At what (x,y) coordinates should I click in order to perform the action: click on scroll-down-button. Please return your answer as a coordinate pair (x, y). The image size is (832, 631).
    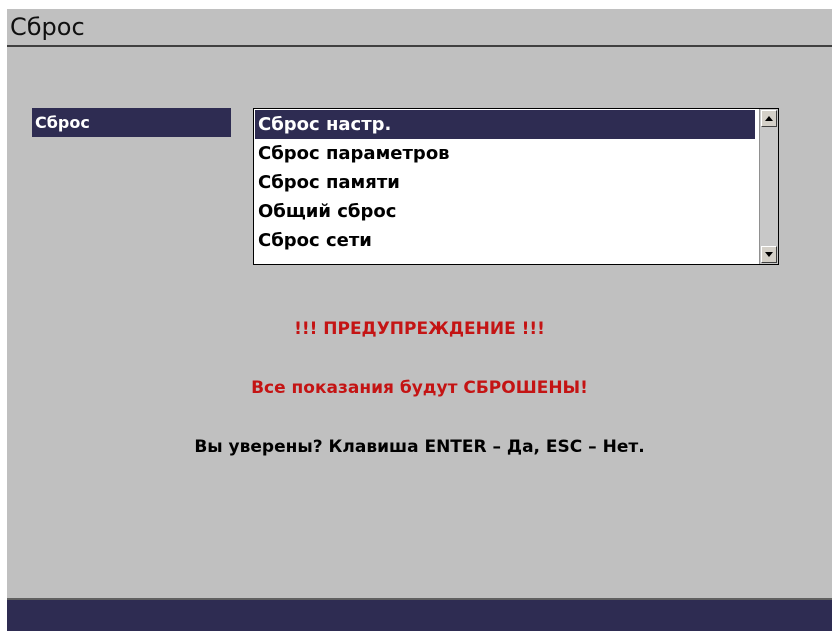
    Looking at the image, I should click on (769, 254).